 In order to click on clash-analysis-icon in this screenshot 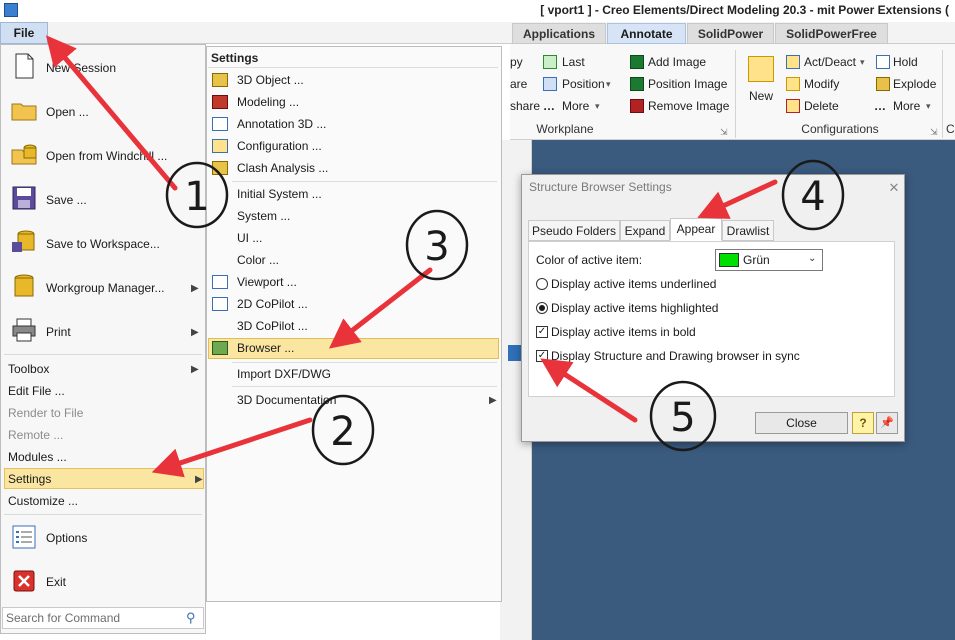, I will do `click(220, 168)`.